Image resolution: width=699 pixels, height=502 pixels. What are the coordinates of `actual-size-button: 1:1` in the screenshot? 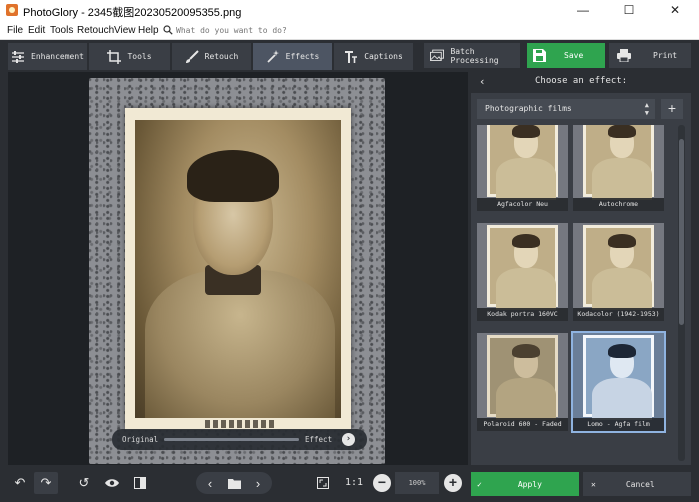 It's located at (354, 483).